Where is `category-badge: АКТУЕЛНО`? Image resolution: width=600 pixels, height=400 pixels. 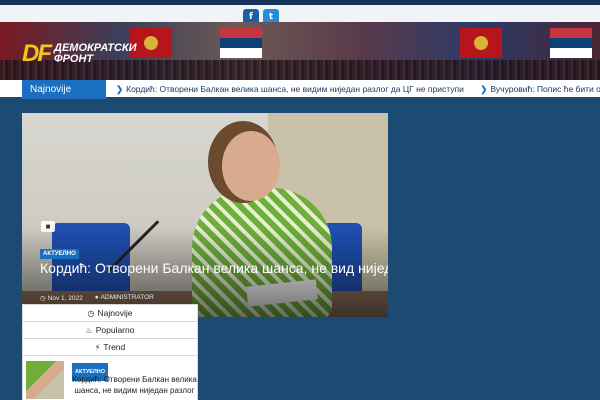 category-badge: АКТУЕЛНО is located at coordinates (59, 254).